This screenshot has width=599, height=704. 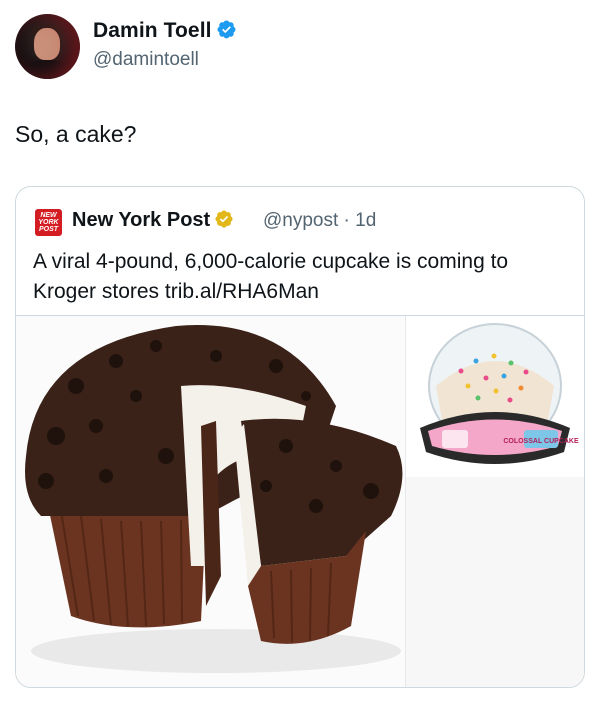 I want to click on verified-badge-icon, so click(x=226, y=29).